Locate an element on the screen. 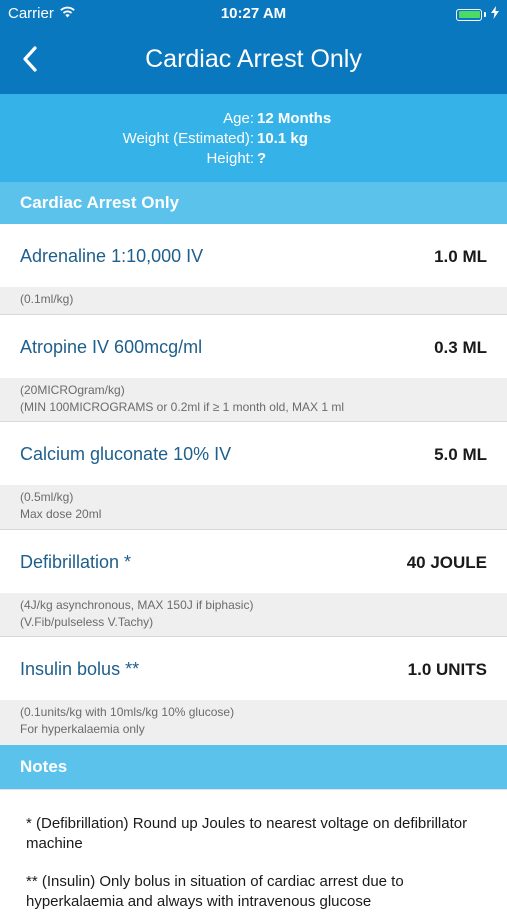 Image resolution: width=507 pixels, height=912 pixels. drug-dose: 1.0 ML is located at coordinates (460, 256).